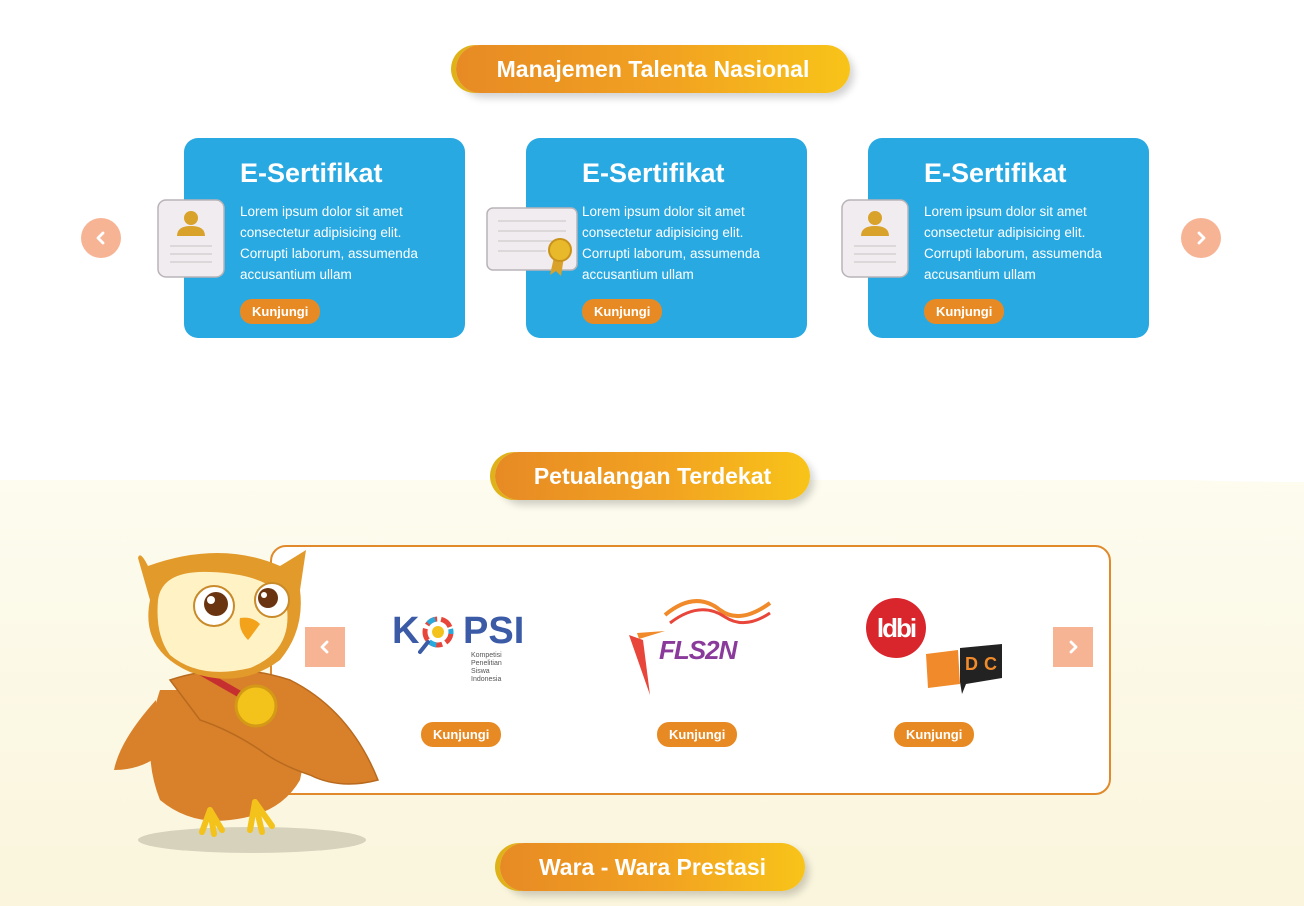 Image resolution: width=1304 pixels, height=906 pixels. I want to click on section-title-wara: Wara - Wara Prestasi, so click(652, 867).